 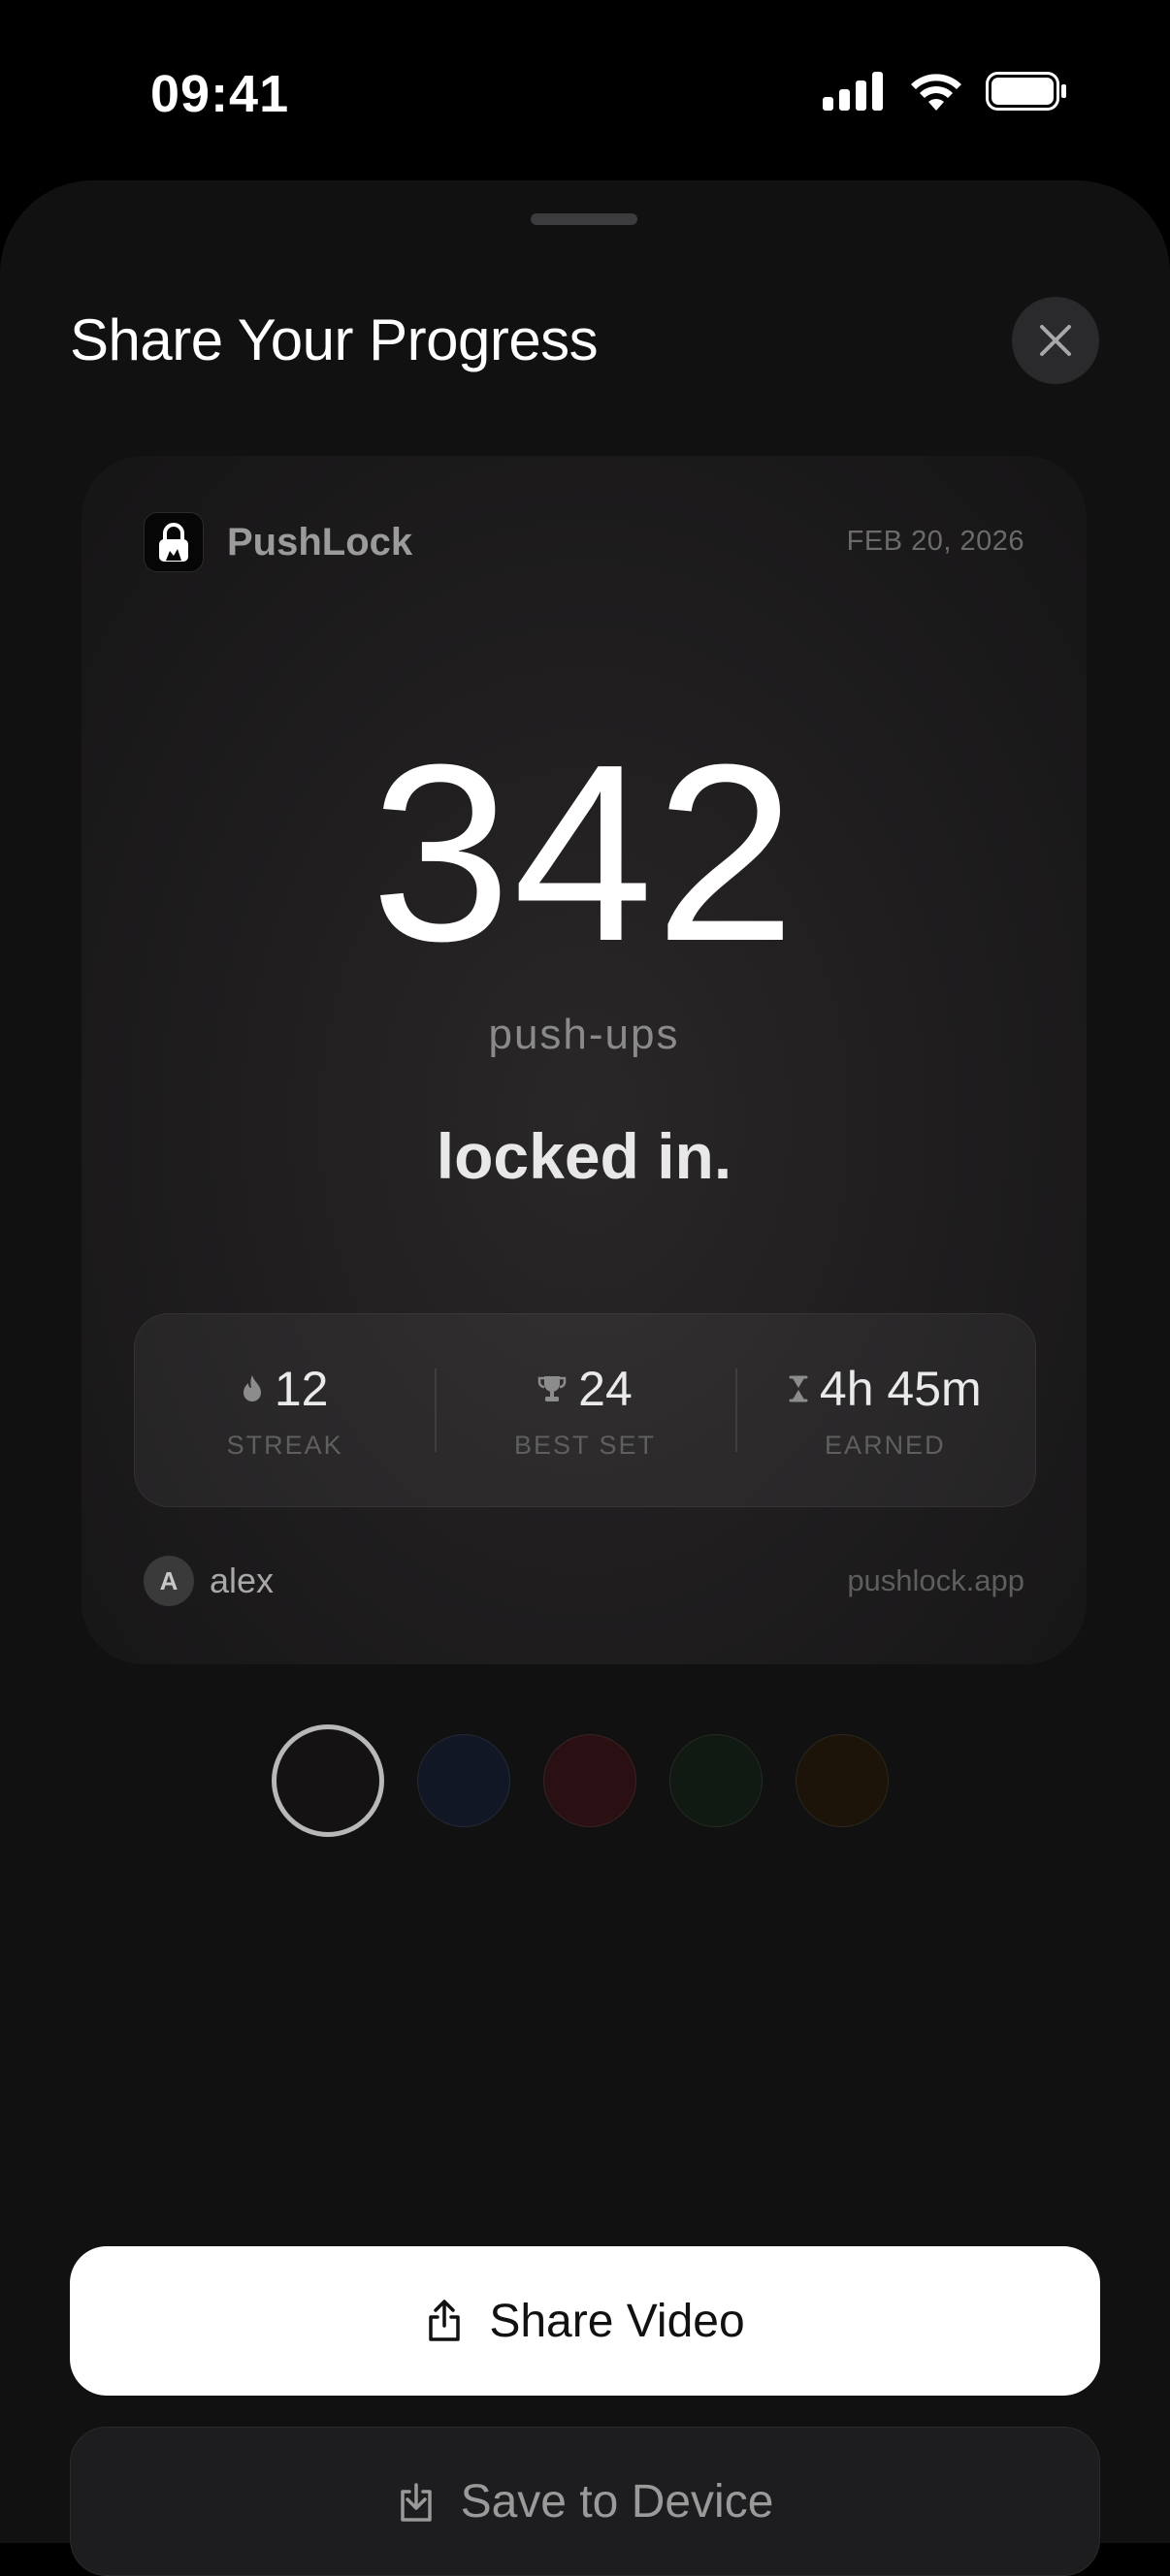 What do you see at coordinates (284, 1445) in the screenshot?
I see `stat-label: STREAK` at bounding box center [284, 1445].